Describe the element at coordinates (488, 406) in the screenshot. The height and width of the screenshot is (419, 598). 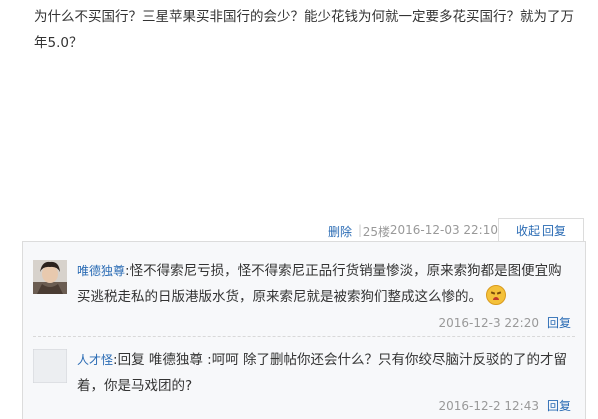
I see `reply-timestamp: 2016-12-2 12:43` at that location.